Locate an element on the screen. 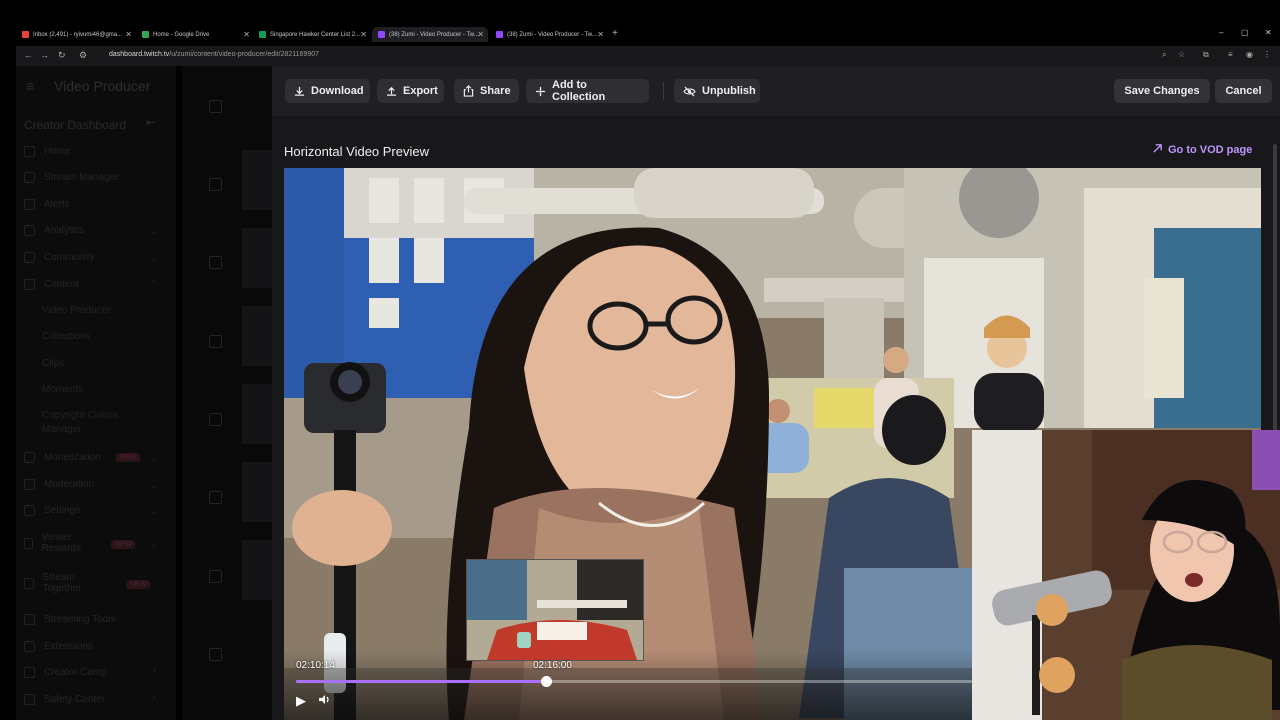 Image resolution: width=1280 pixels, height=720 pixels. scrub-thumbnail-preview is located at coordinates (555, 610).